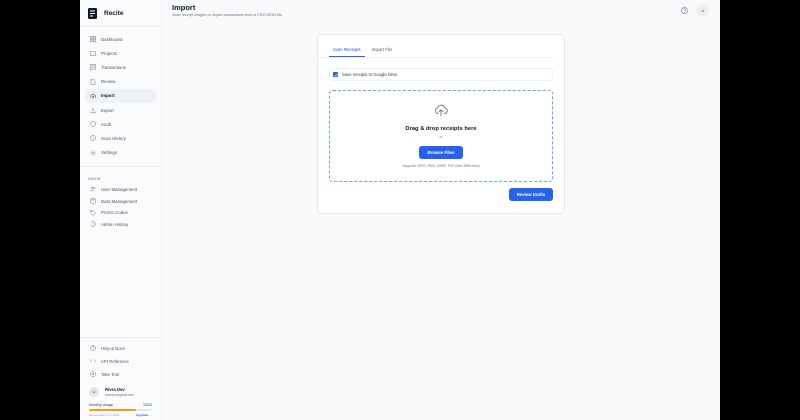 This screenshot has width=800, height=420. I want to click on sidebar-item-review: Review, so click(120, 82).